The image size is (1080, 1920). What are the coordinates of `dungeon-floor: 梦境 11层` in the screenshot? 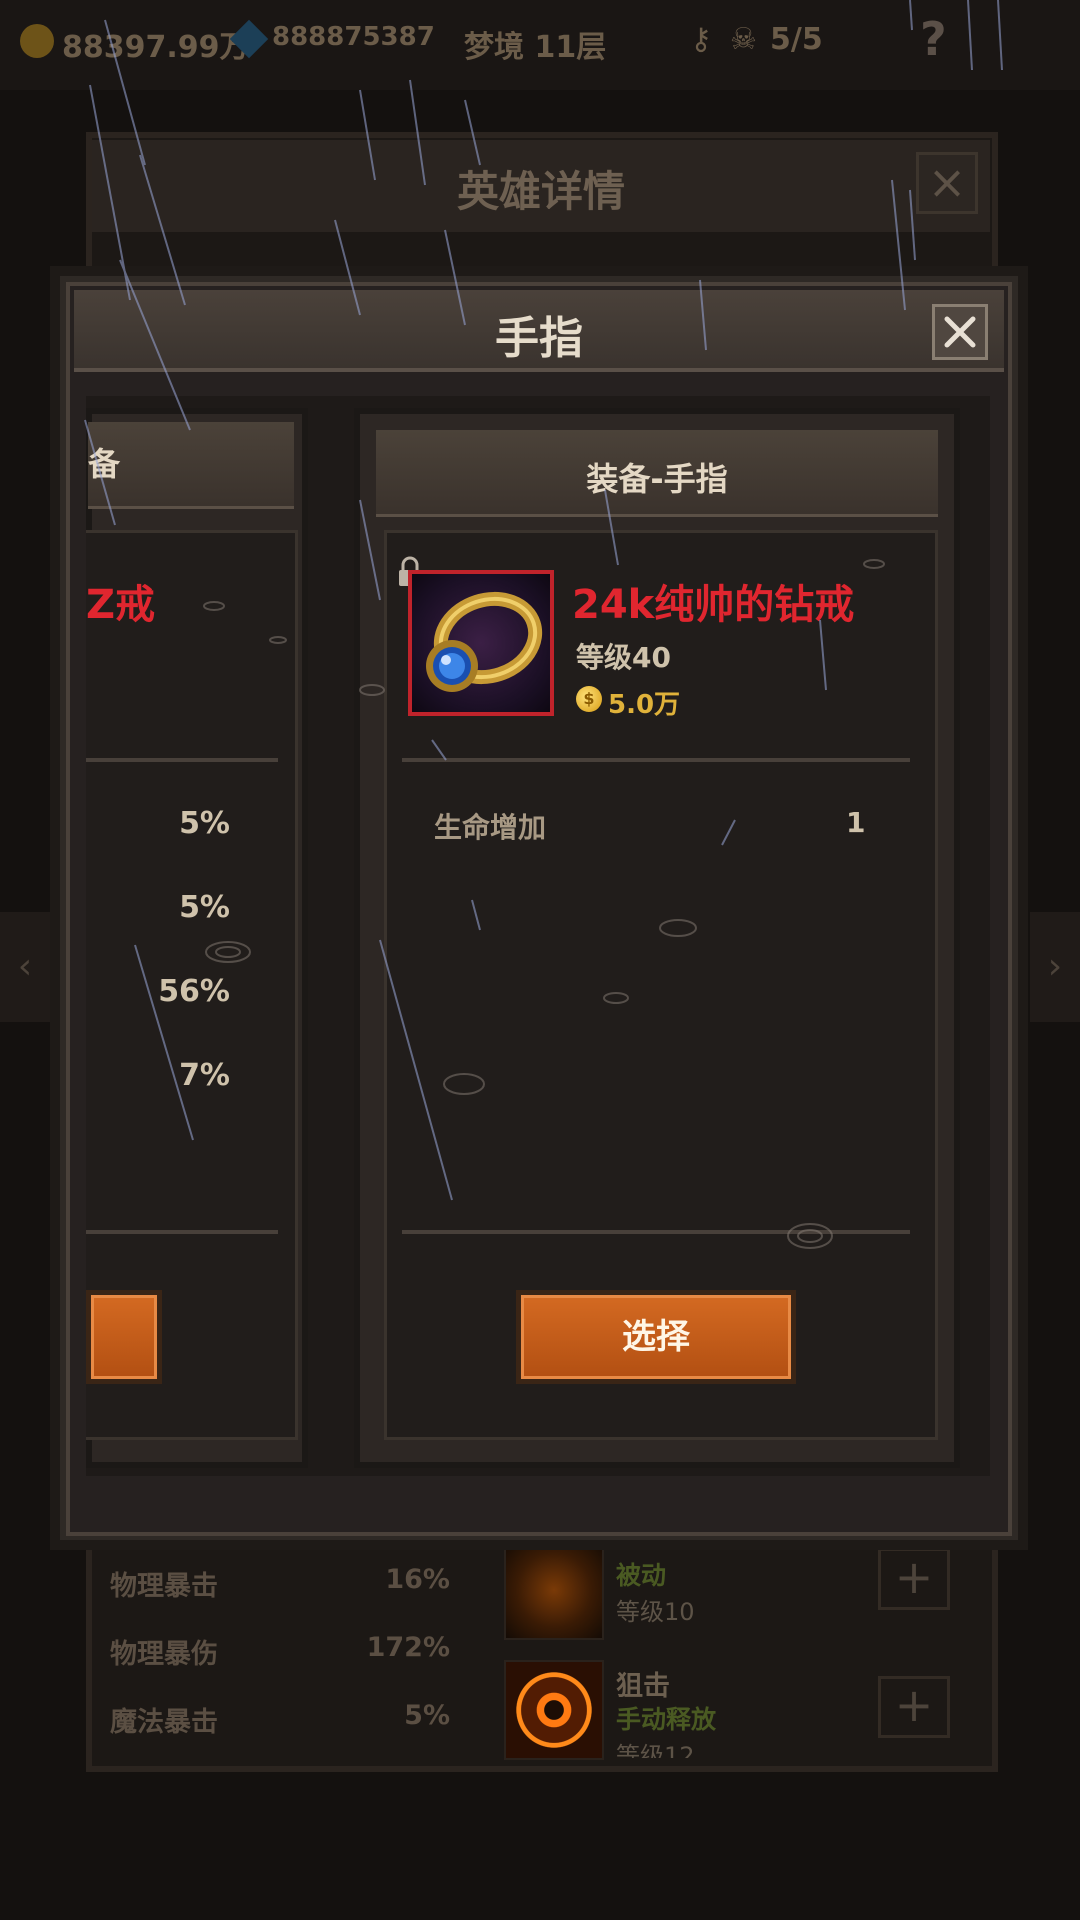 It's located at (535, 47).